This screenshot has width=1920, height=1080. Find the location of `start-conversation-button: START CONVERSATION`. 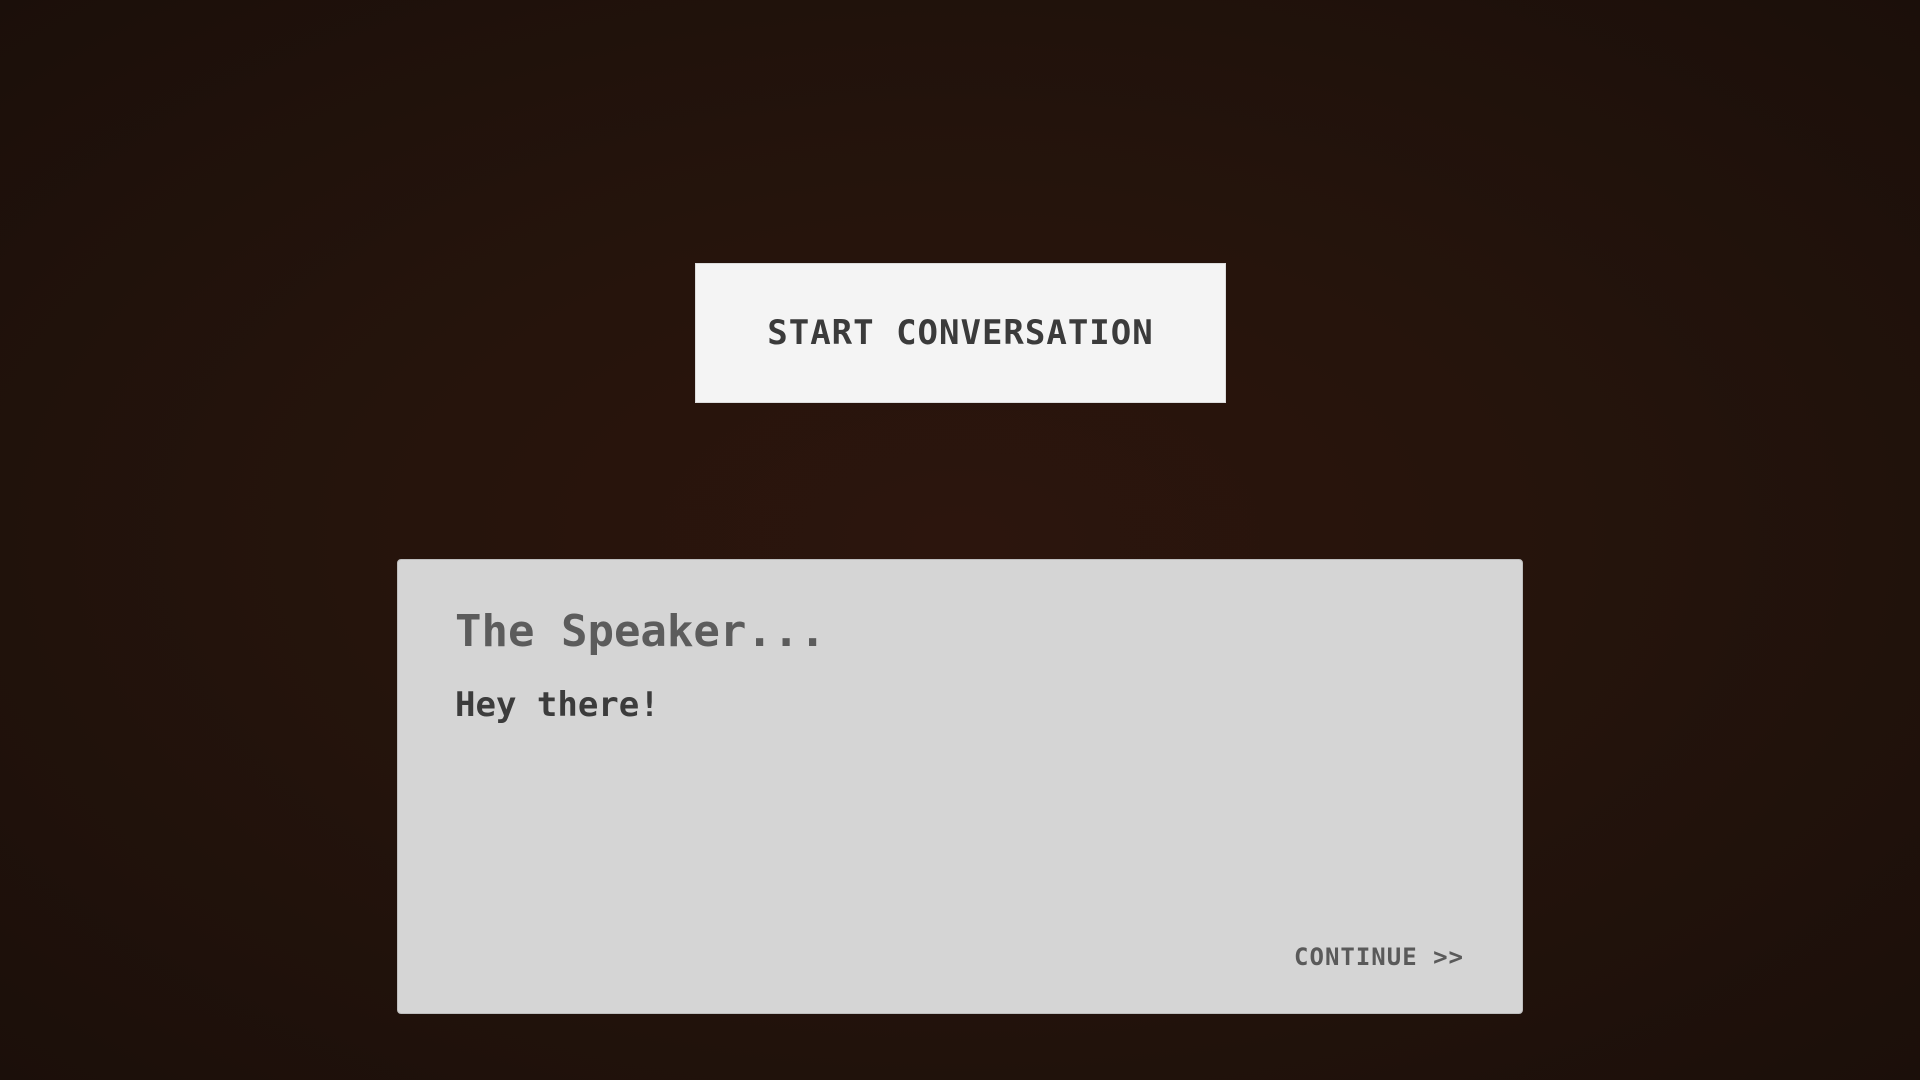

start-conversation-button: START CONVERSATION is located at coordinates (960, 333).